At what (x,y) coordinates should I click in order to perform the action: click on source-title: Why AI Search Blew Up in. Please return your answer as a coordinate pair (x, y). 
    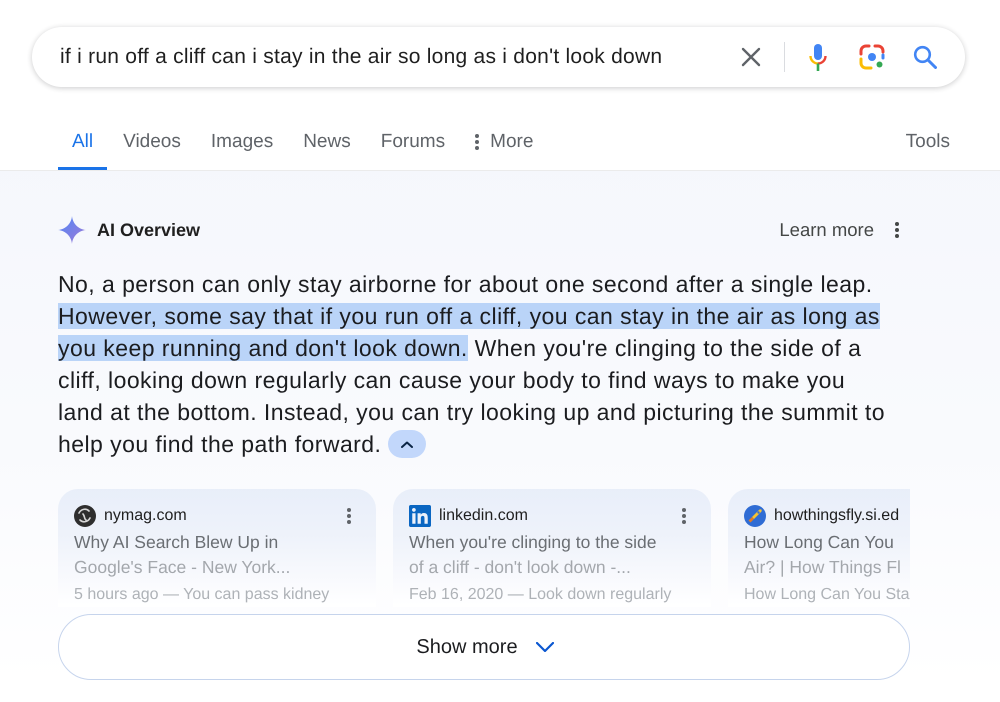
    Looking at the image, I should click on (176, 542).